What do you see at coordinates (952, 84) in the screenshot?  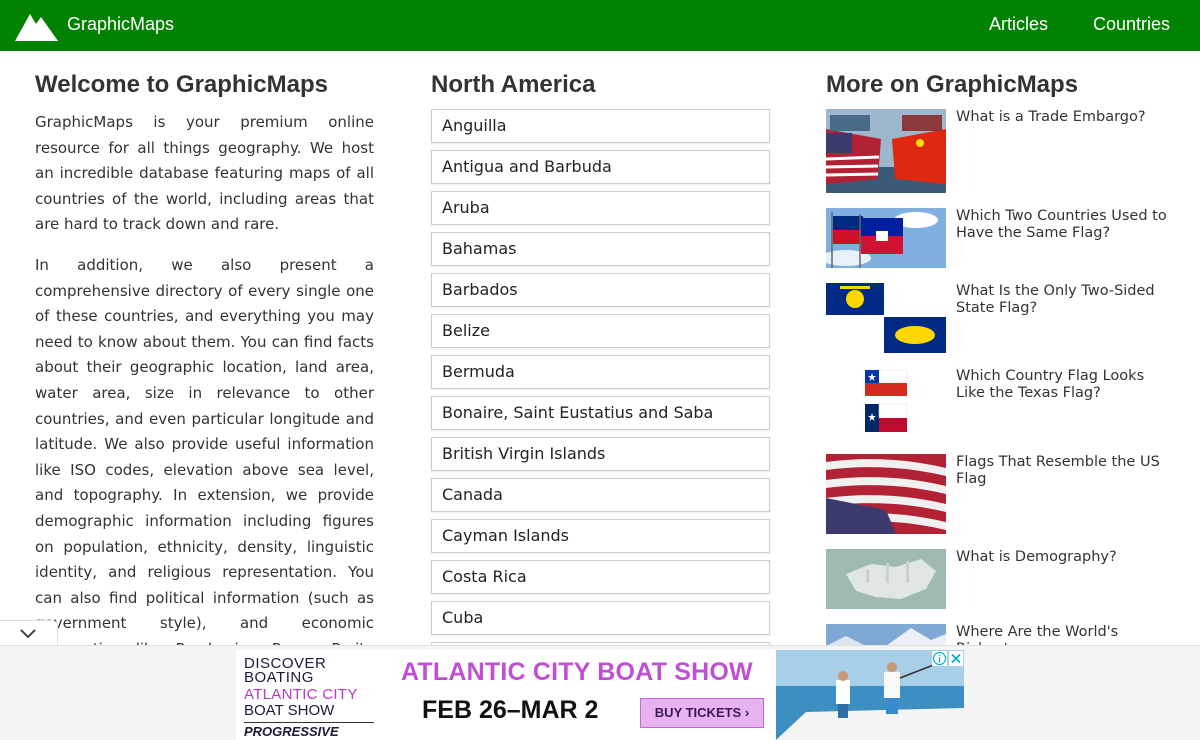 I see `more-title: More on GraphicMaps` at bounding box center [952, 84].